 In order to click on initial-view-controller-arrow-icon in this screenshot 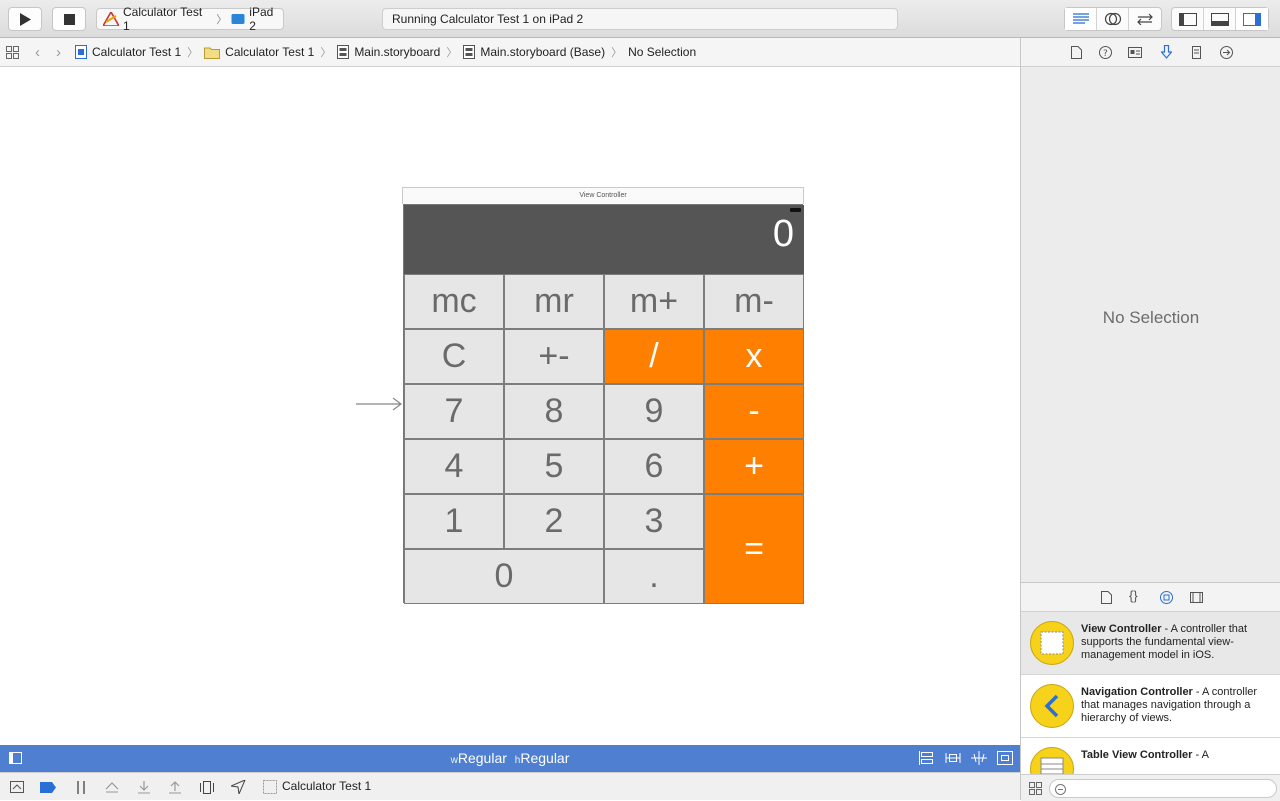, I will do `click(379, 404)`.